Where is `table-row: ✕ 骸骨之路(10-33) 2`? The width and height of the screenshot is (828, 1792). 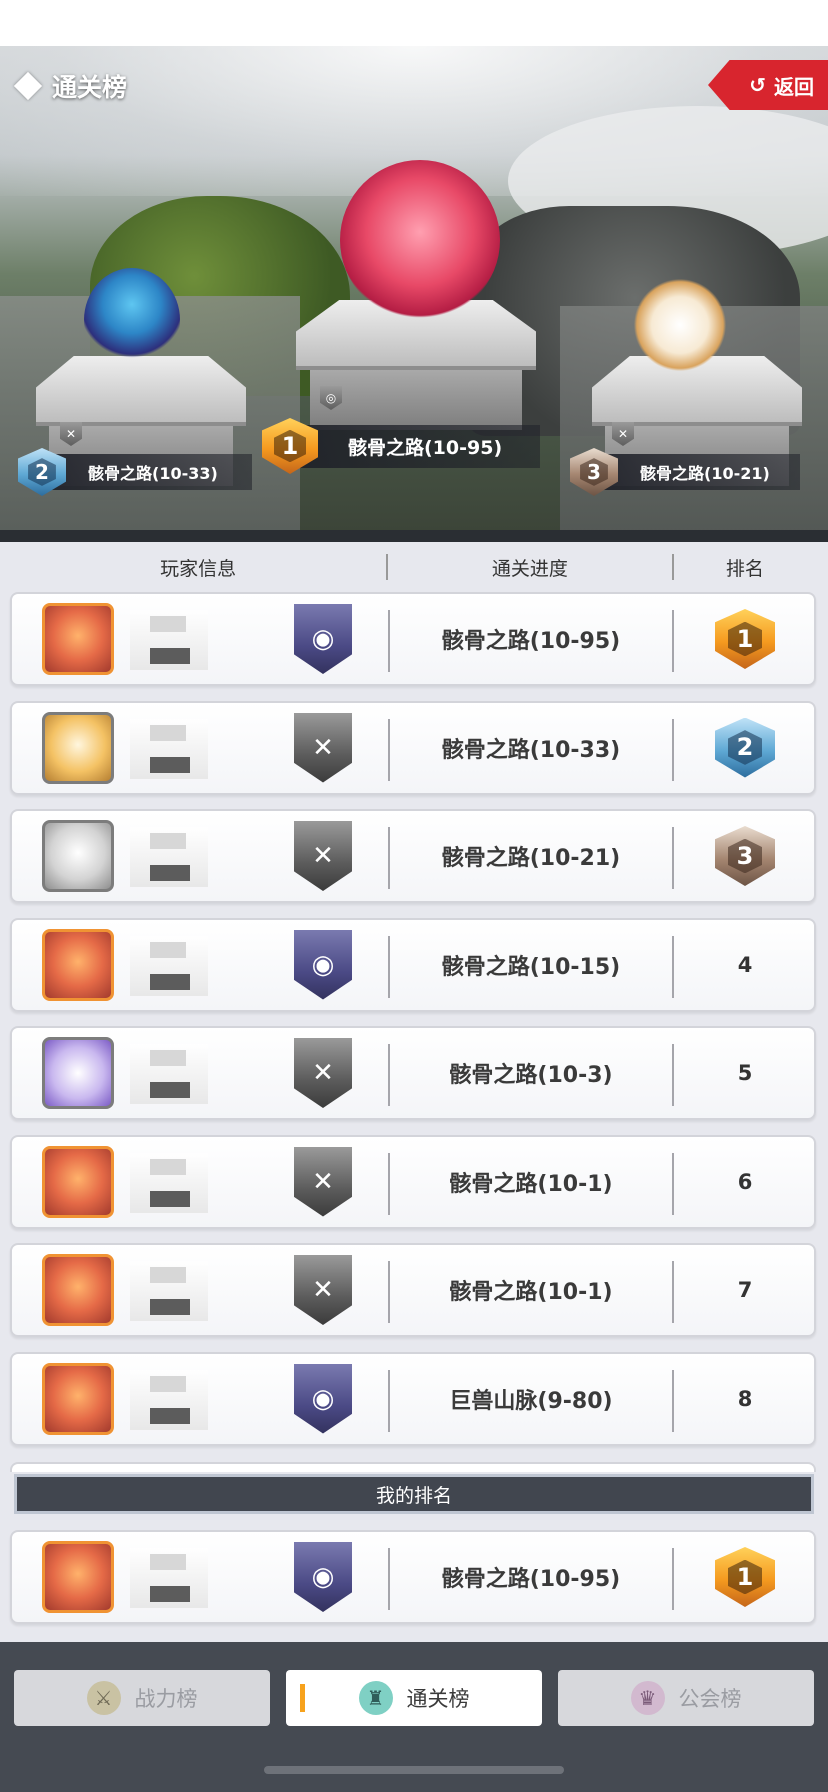 table-row: ✕ 骸骨之路(10-33) 2 is located at coordinates (413, 747).